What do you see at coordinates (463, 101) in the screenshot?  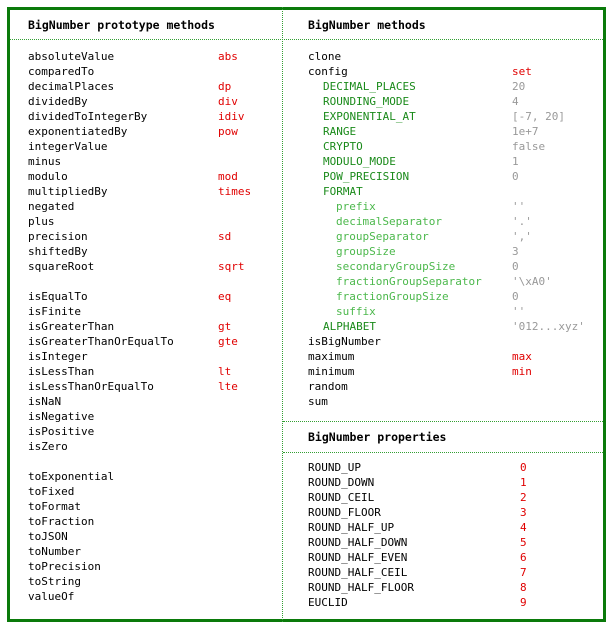 I see `config-row: ROUNDING_MODE 4` at bounding box center [463, 101].